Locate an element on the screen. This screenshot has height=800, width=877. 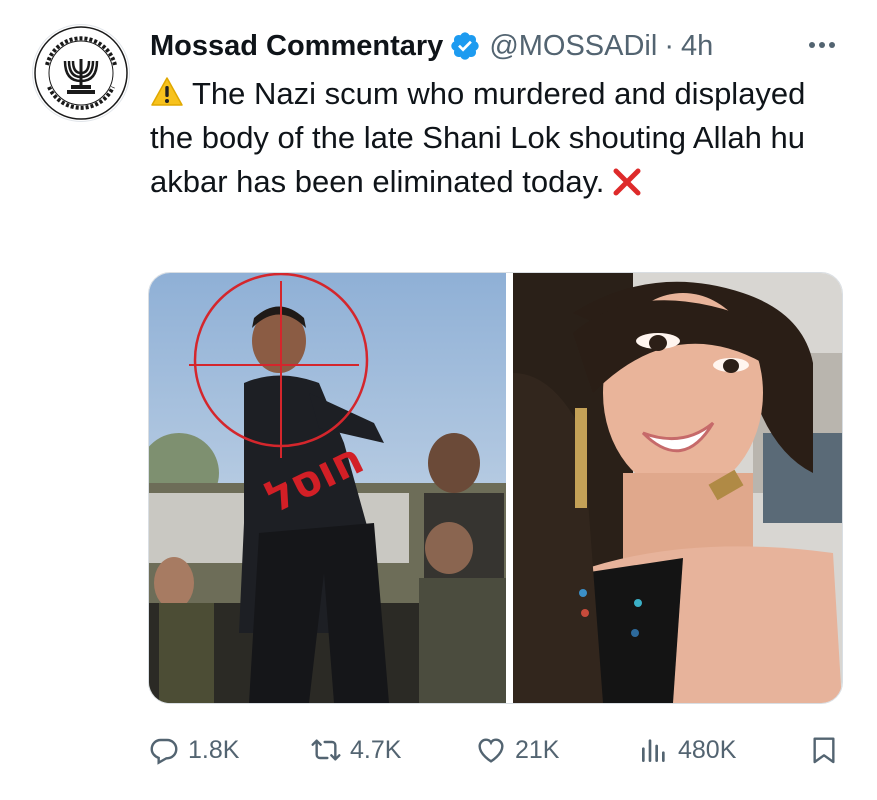
reply-icon is located at coordinates (164, 751).